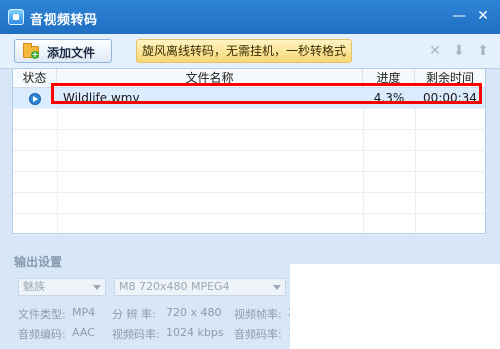 The height and width of the screenshot is (349, 500). What do you see at coordinates (250, 17) in the screenshot?
I see `title-bar: 音视频转码 — ✕` at bounding box center [250, 17].